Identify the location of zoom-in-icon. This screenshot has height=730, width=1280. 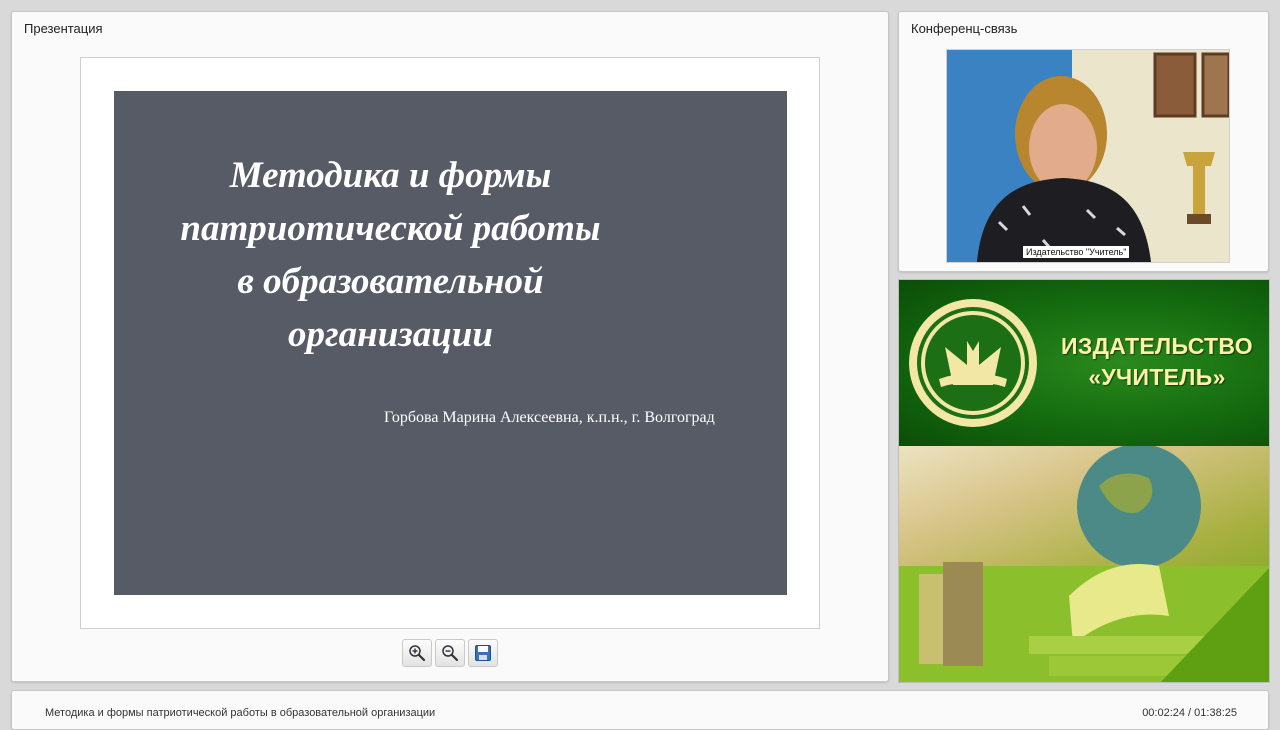
(417, 653).